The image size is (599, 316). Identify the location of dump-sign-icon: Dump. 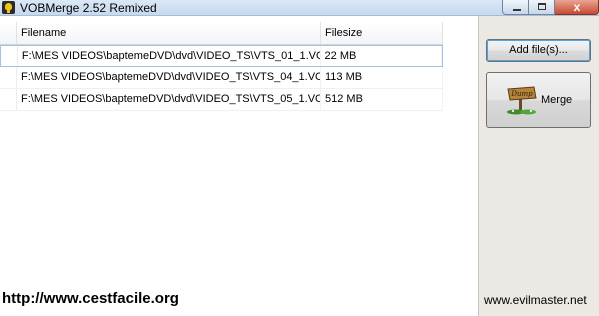
(522, 100).